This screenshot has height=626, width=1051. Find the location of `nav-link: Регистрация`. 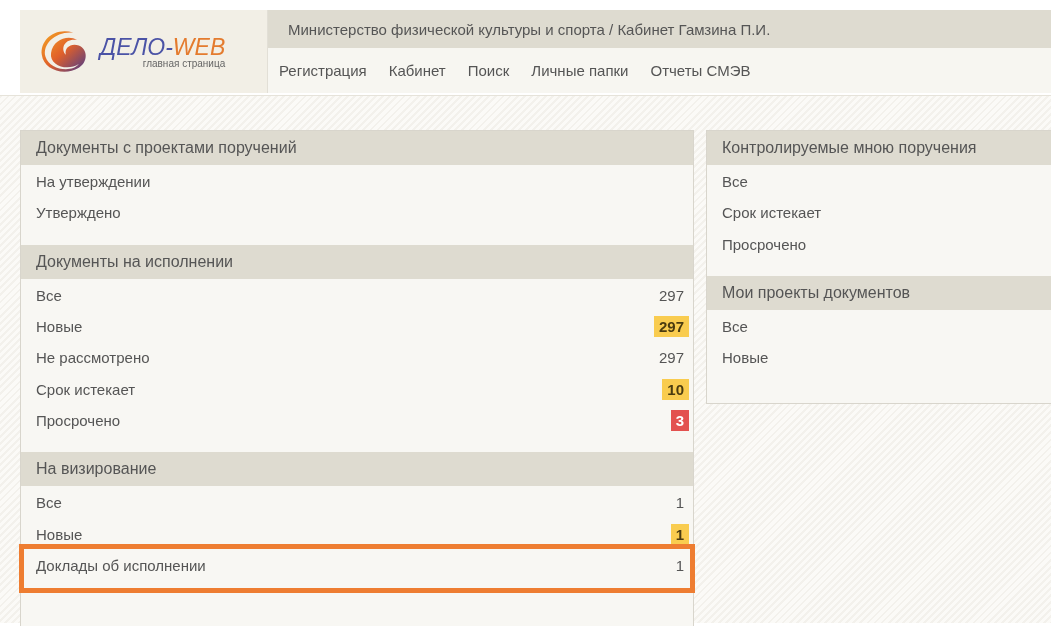

nav-link: Регистрация is located at coordinates (323, 70).